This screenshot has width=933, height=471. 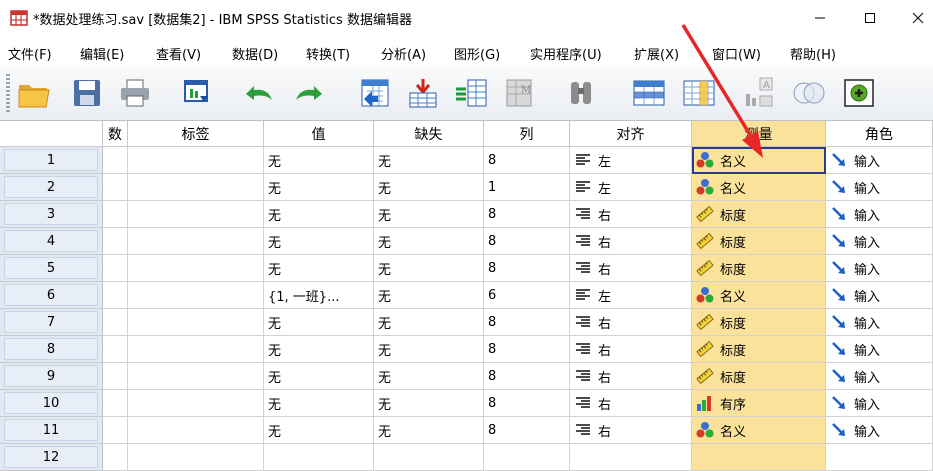 What do you see at coordinates (527, 295) in the screenshot?
I see `columns-cell: 6` at bounding box center [527, 295].